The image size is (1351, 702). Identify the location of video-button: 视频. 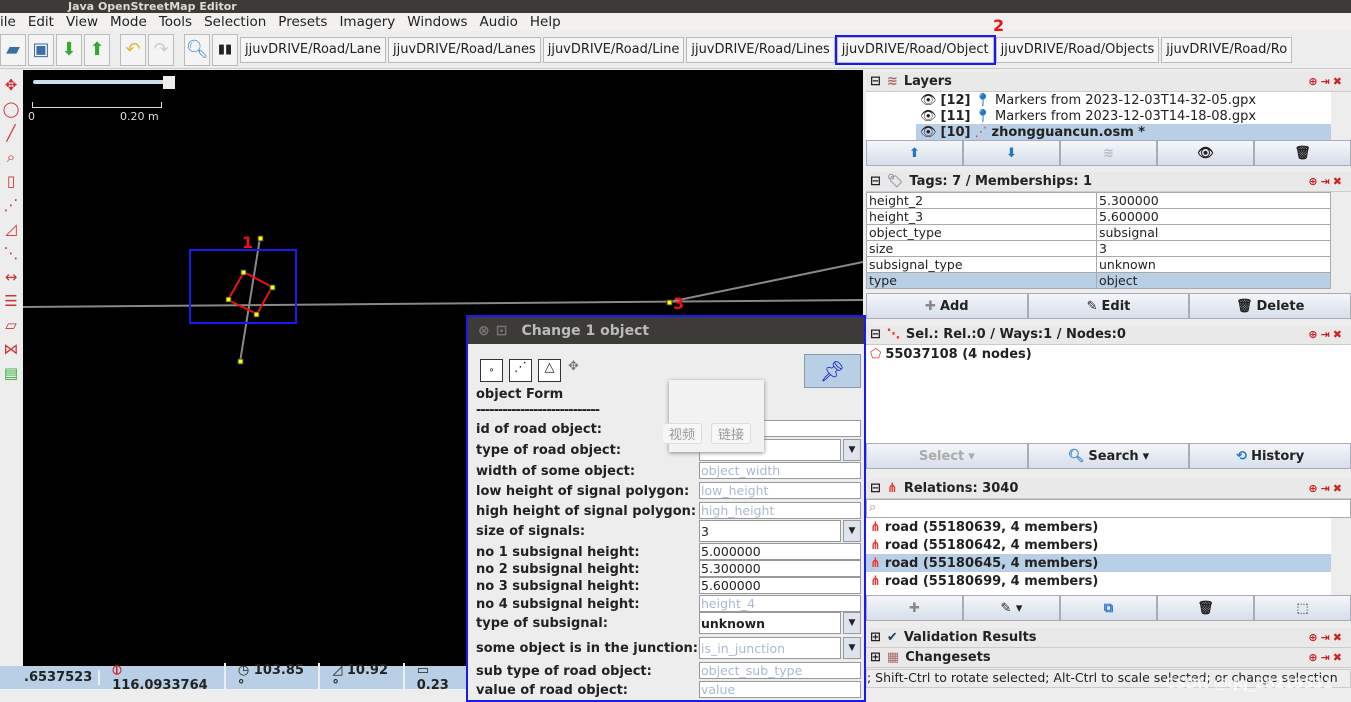
(683, 433).